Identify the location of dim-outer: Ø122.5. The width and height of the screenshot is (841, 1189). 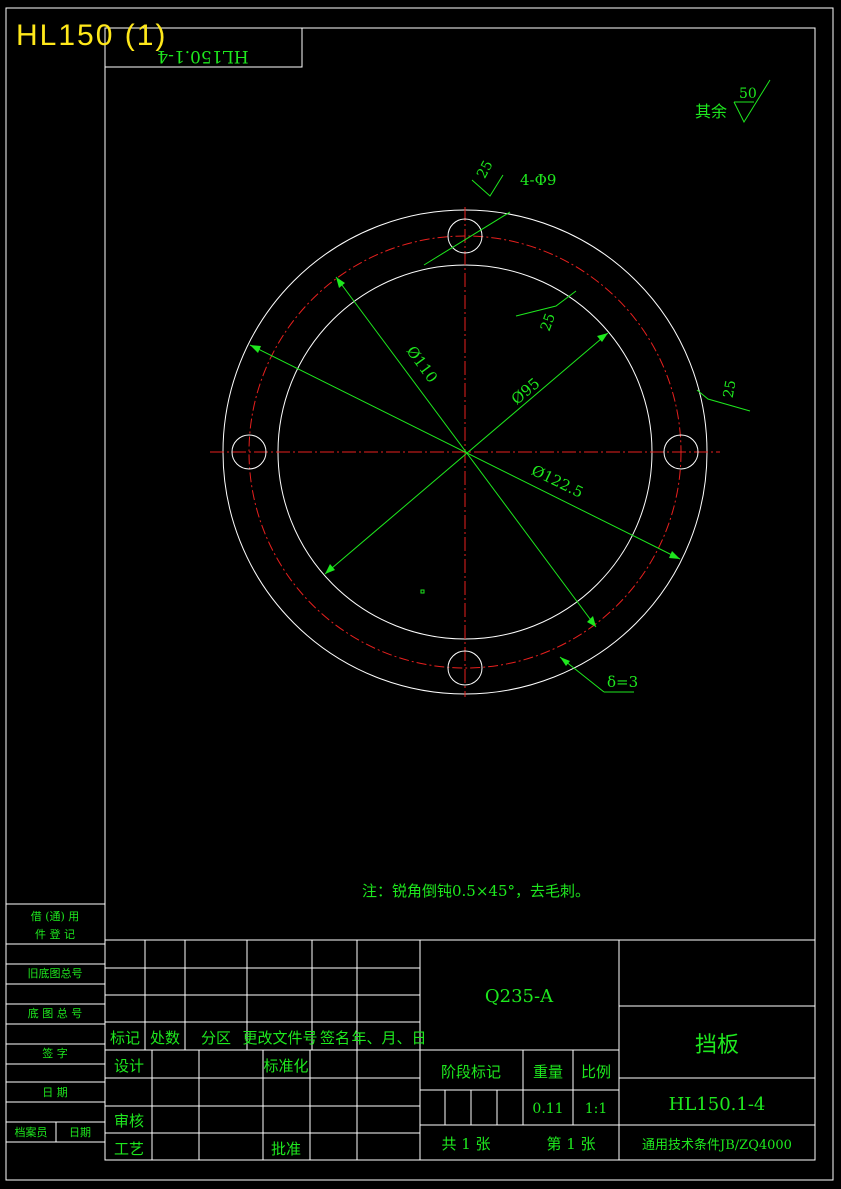
(558, 481).